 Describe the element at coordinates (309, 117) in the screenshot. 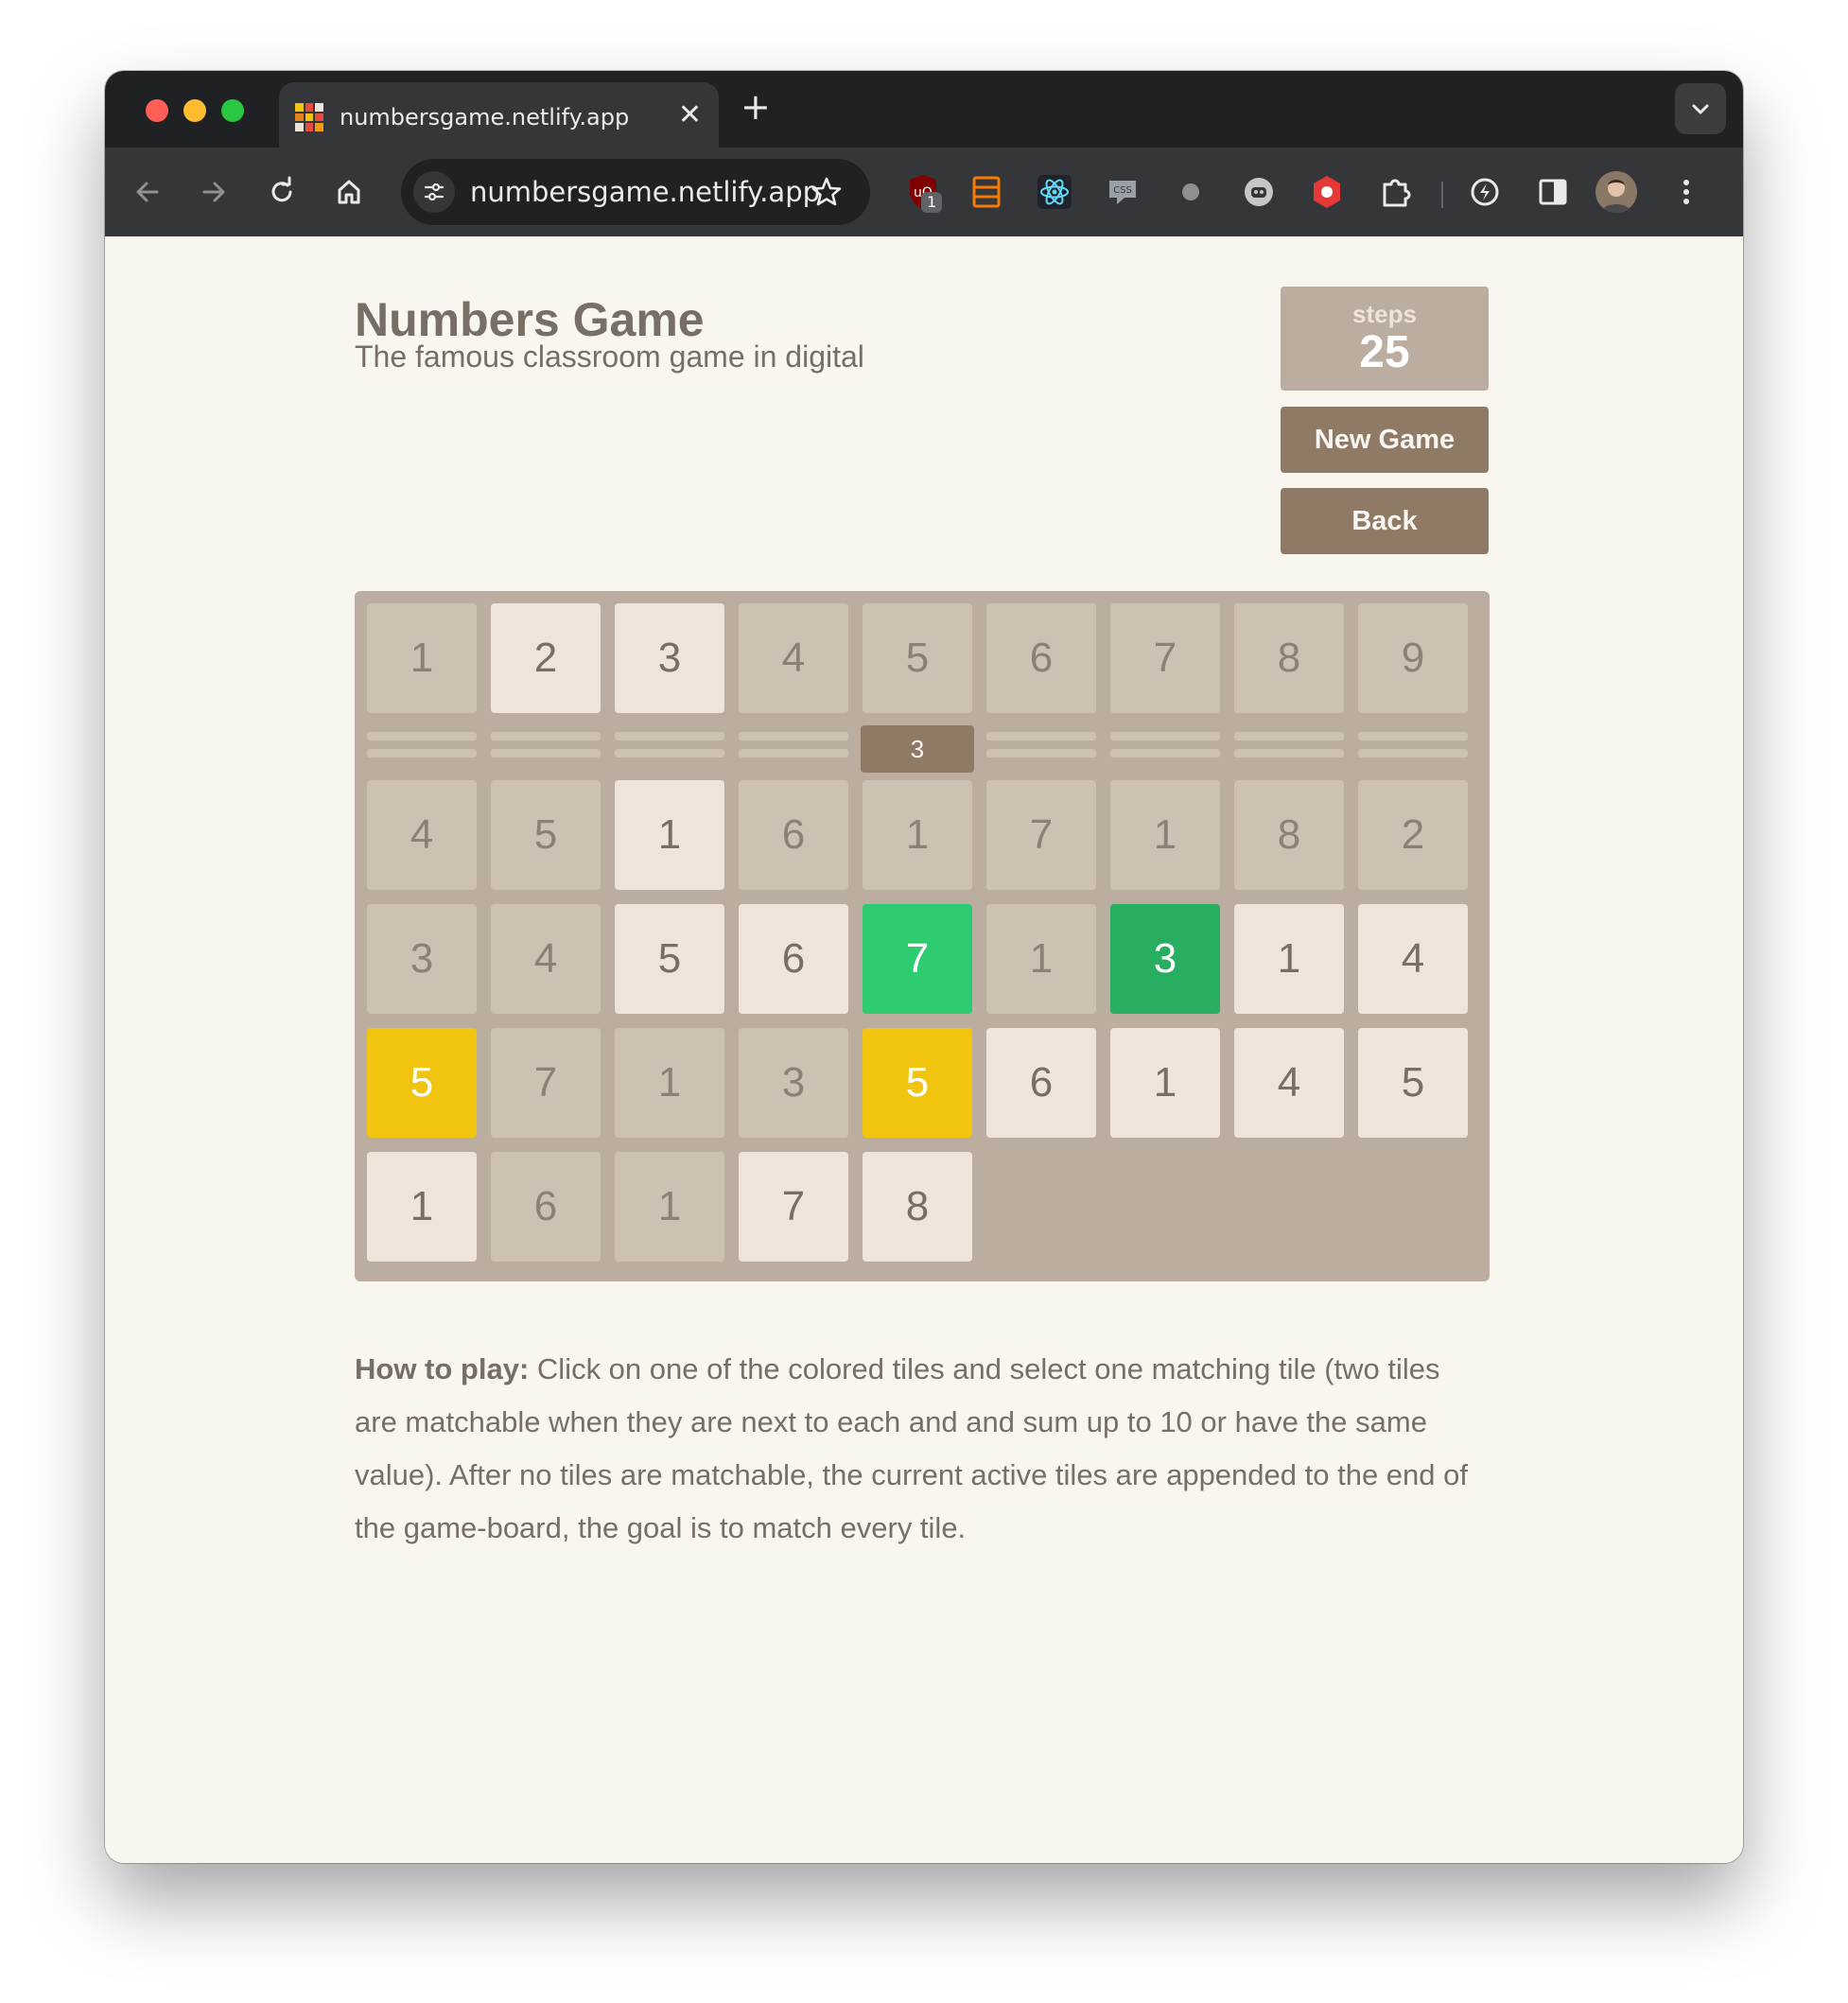

I see `site-favicon-icon` at that location.